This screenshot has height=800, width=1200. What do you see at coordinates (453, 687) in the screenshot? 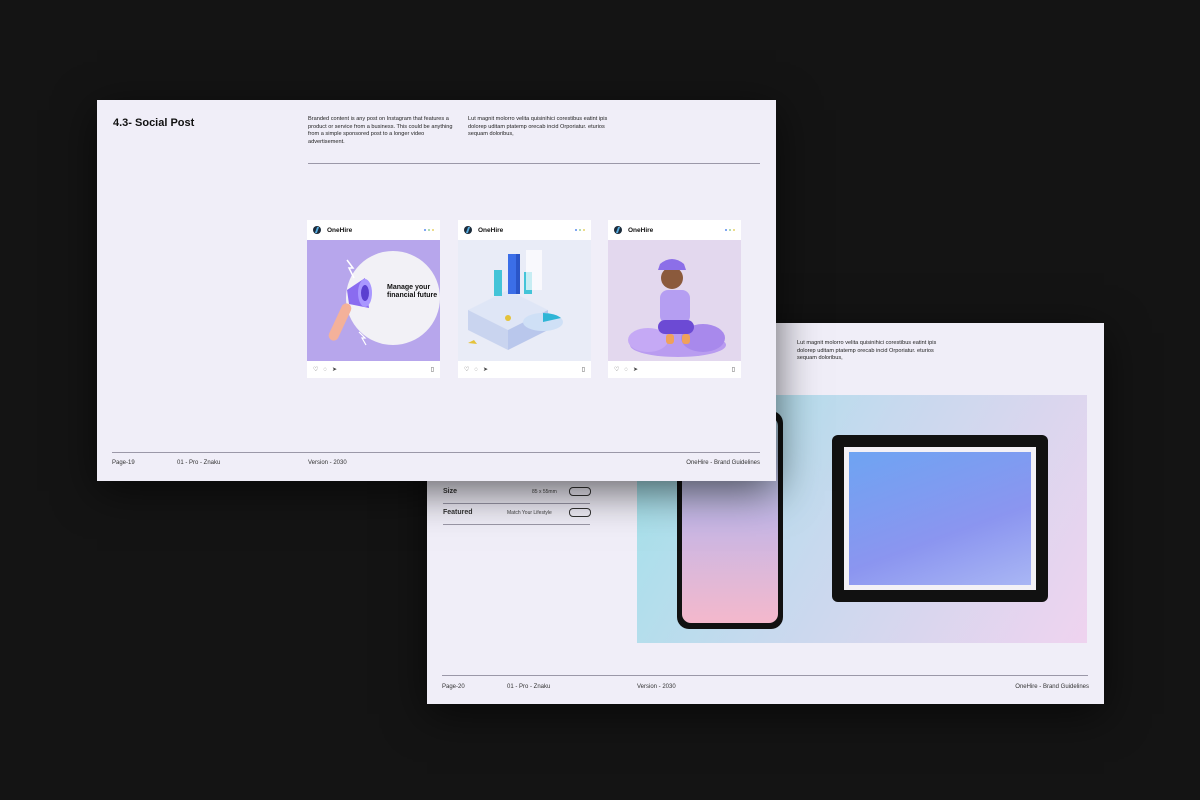
I see `footer-page: Page-20` at bounding box center [453, 687].